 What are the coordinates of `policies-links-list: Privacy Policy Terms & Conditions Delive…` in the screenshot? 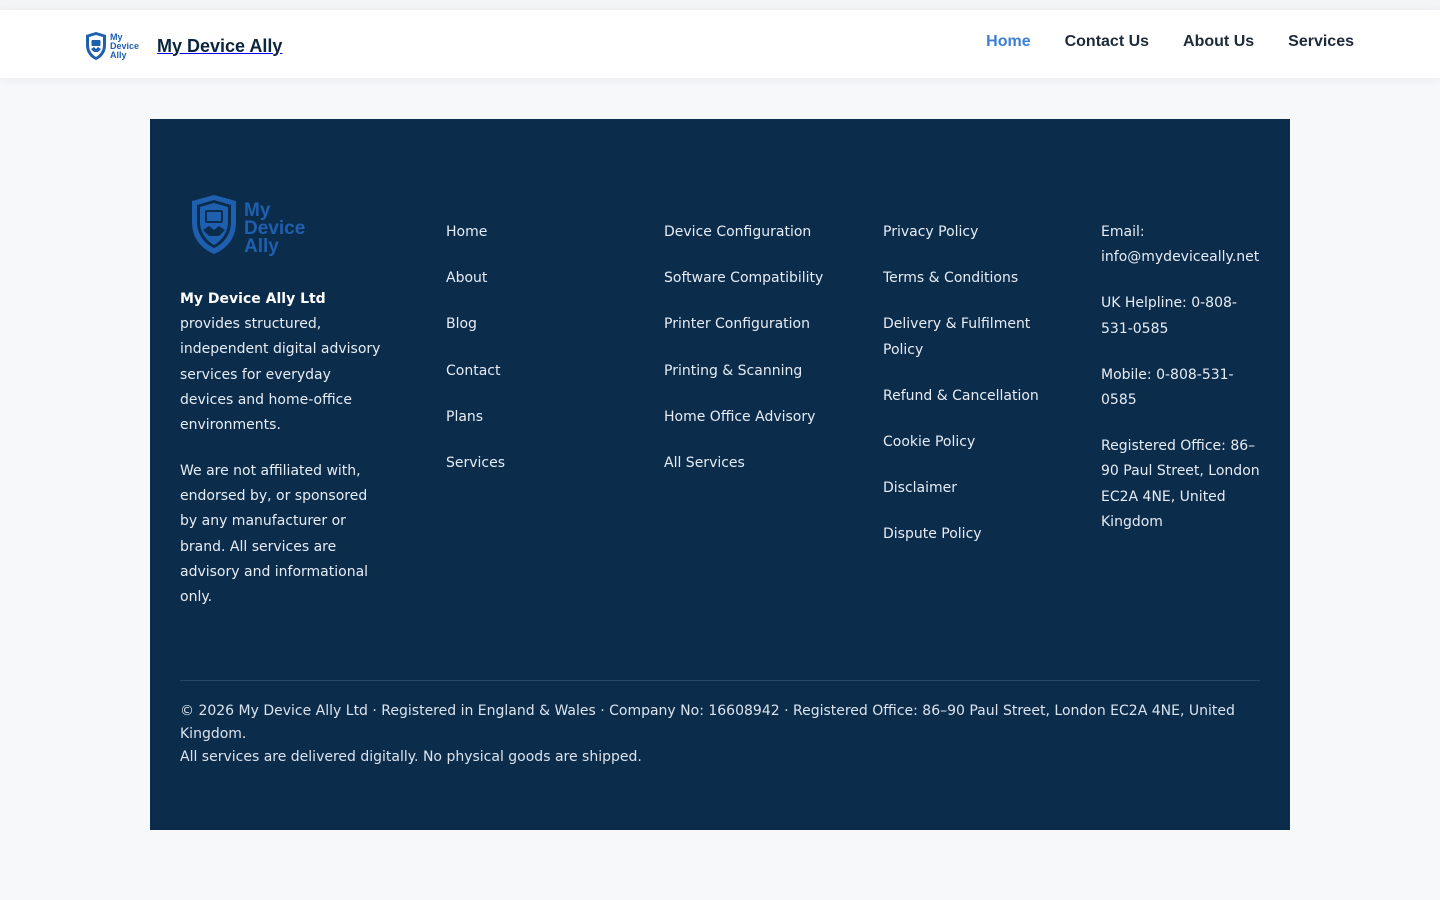 It's located at (965, 394).